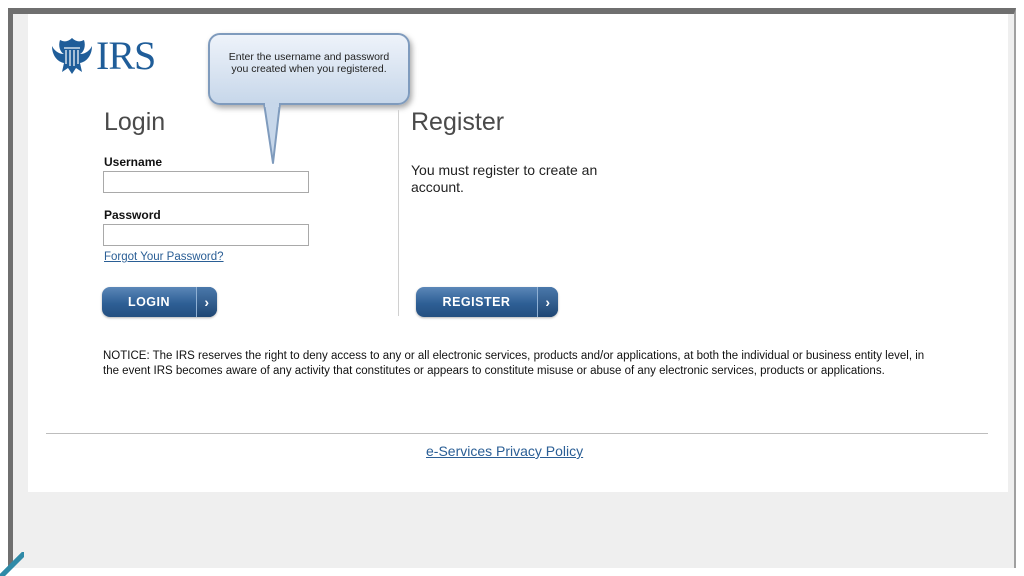  What do you see at coordinates (458, 122) in the screenshot?
I see `register-heading: Register` at bounding box center [458, 122].